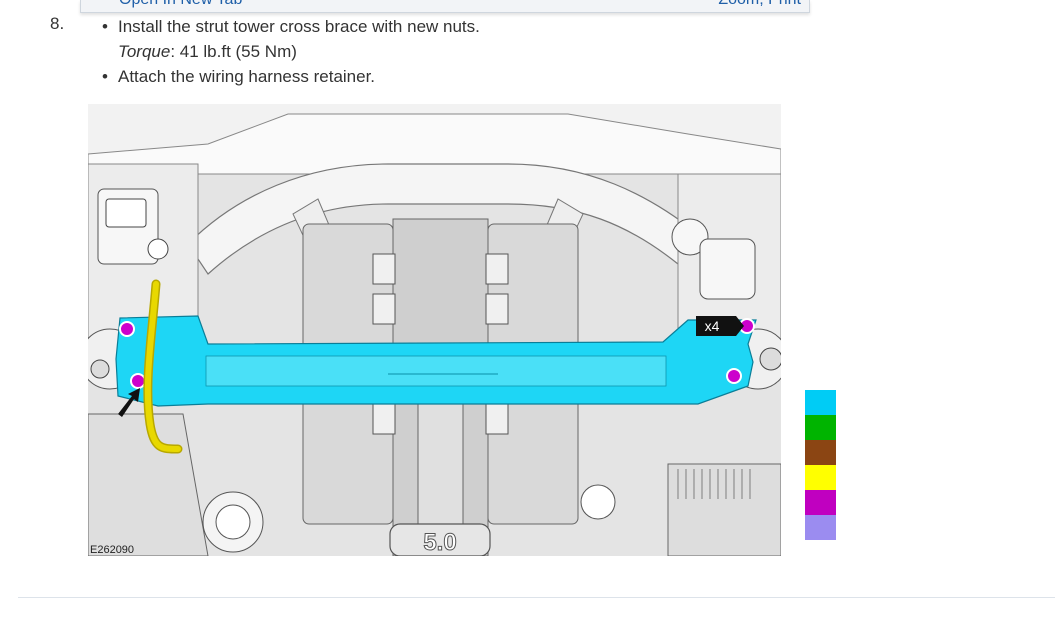 The image size is (1055, 640). I want to click on image-toolbar: Open In New Tab Zoom, Print, so click(445, 6).